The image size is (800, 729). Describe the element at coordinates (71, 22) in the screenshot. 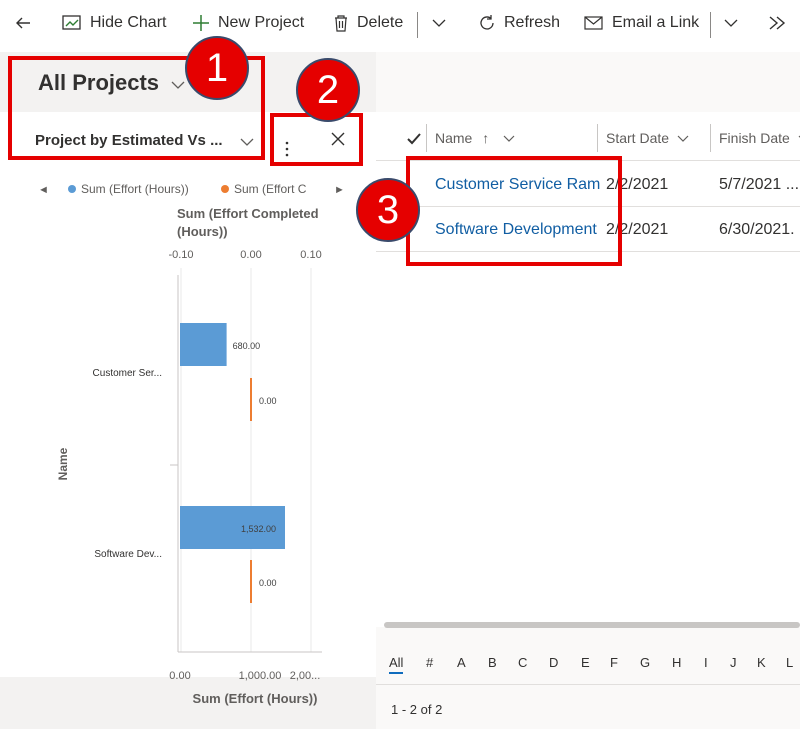

I see `chart-icon` at that location.